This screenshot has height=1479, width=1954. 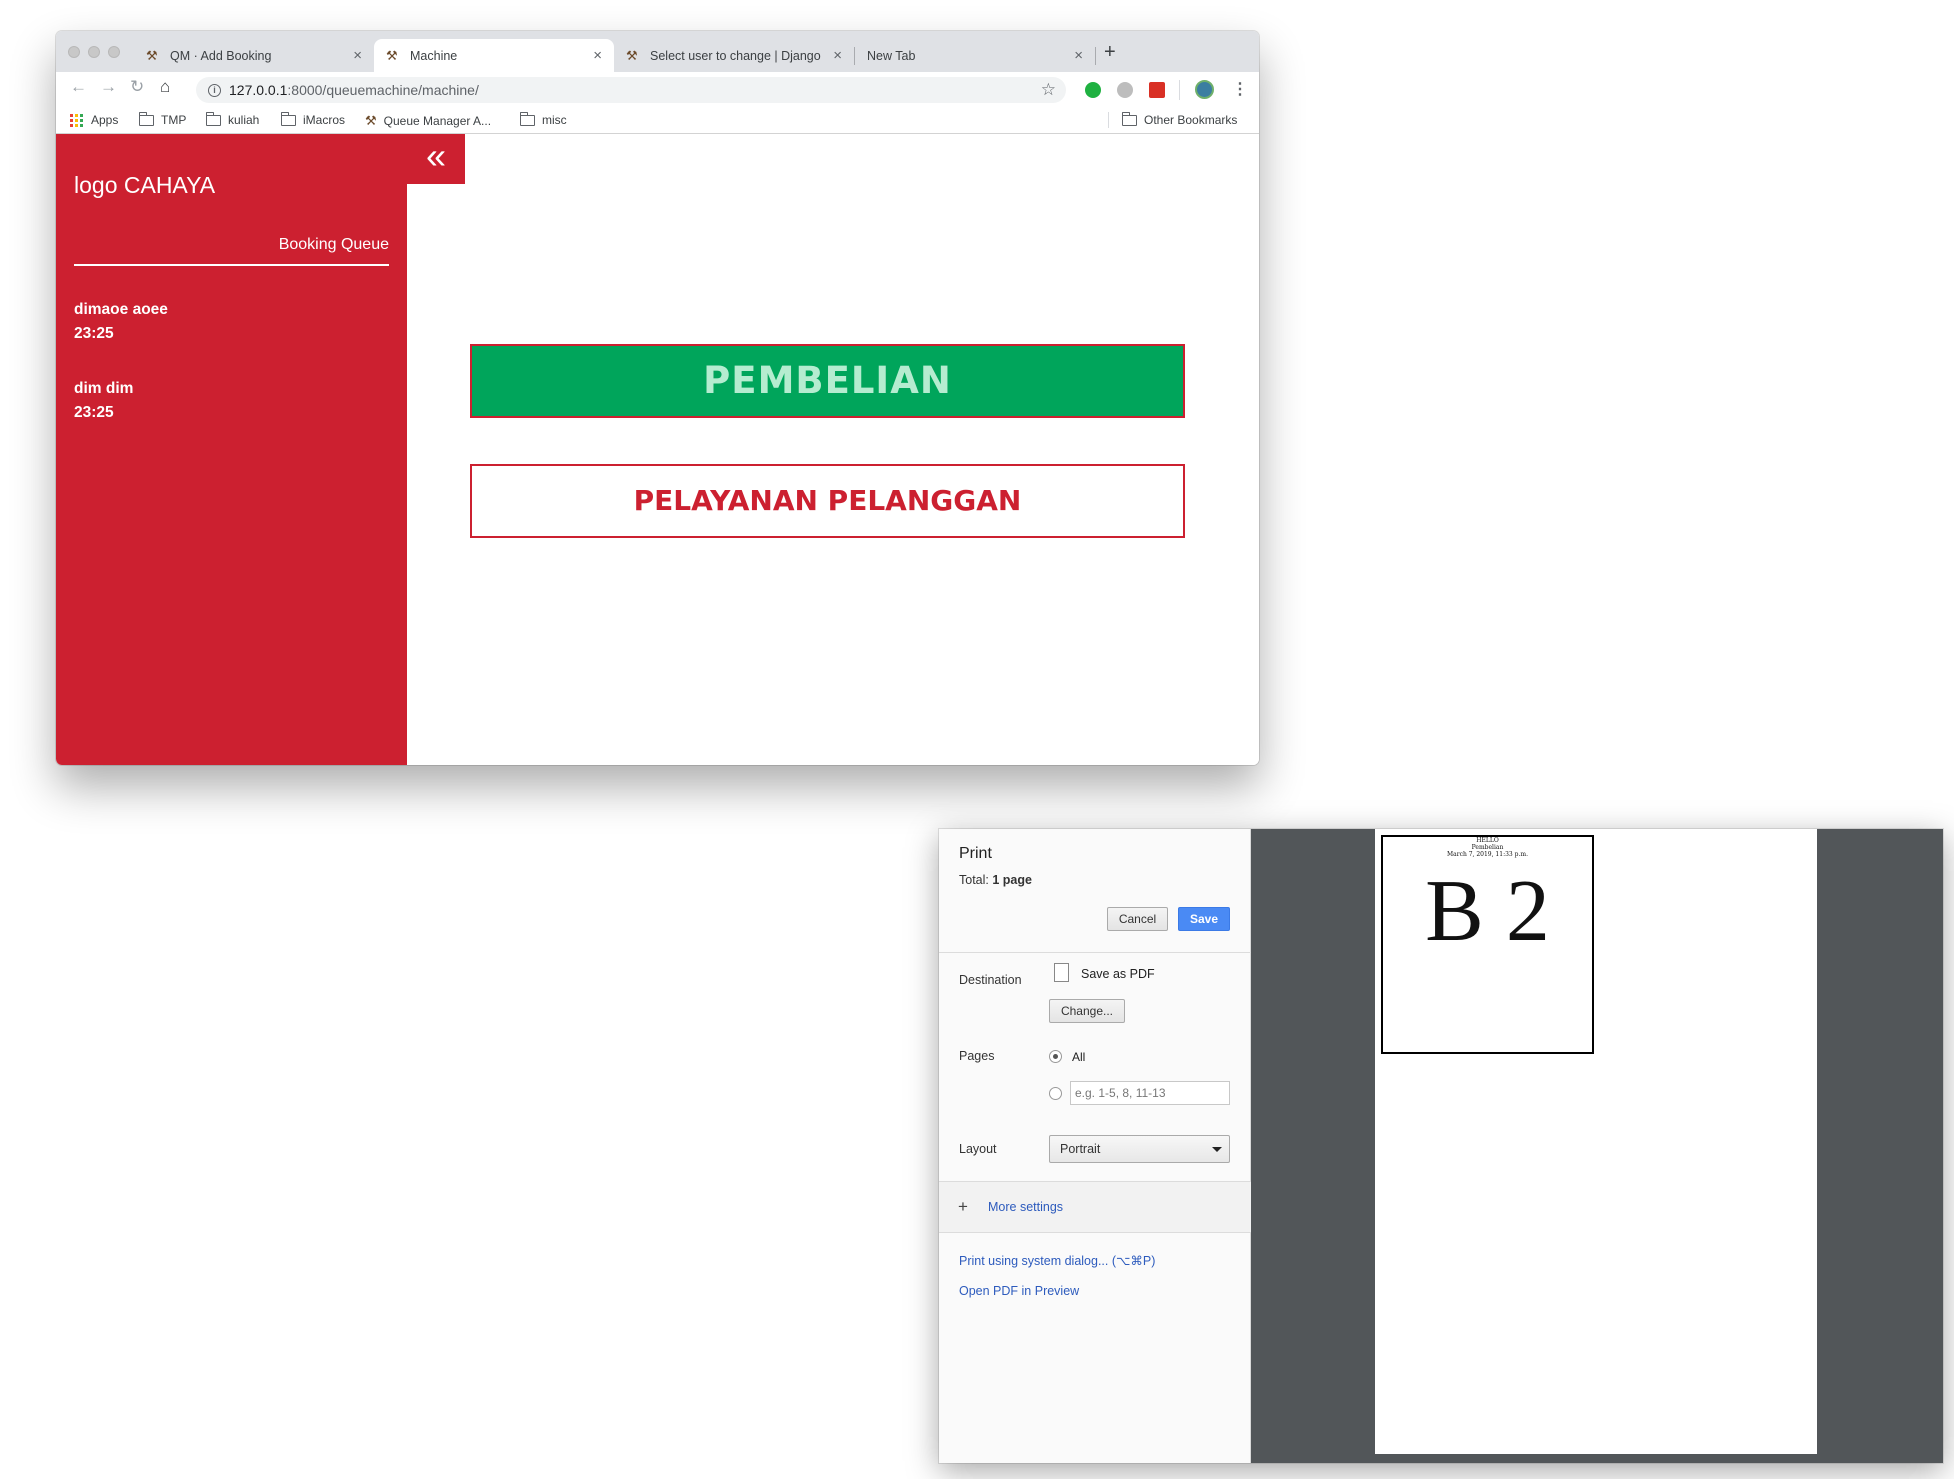 What do you see at coordinates (383, 90) in the screenshot?
I see `url-path: :8000/queuemachine/machine/` at bounding box center [383, 90].